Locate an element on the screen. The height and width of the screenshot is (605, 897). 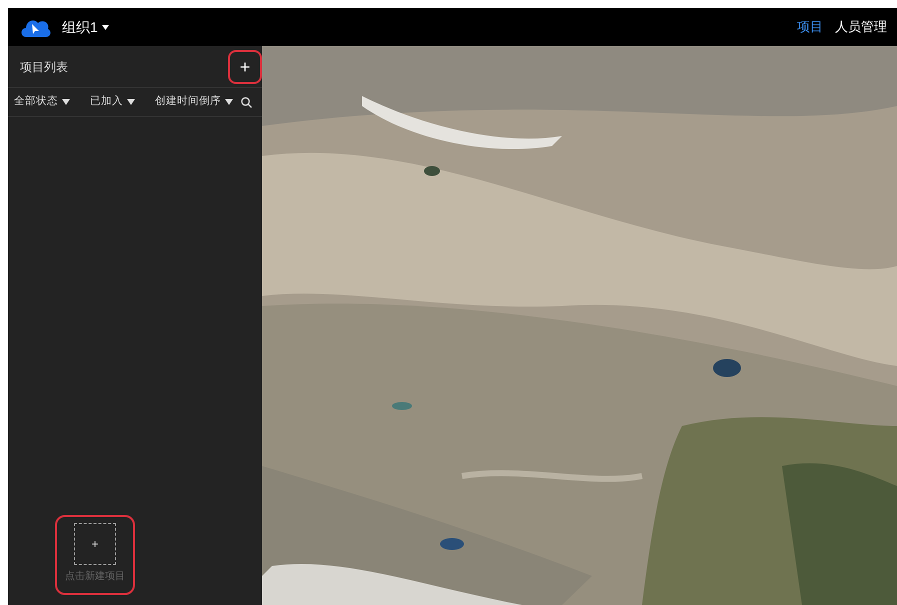
filter-dropdown: 创建时间倒序 is located at coordinates (194, 102).